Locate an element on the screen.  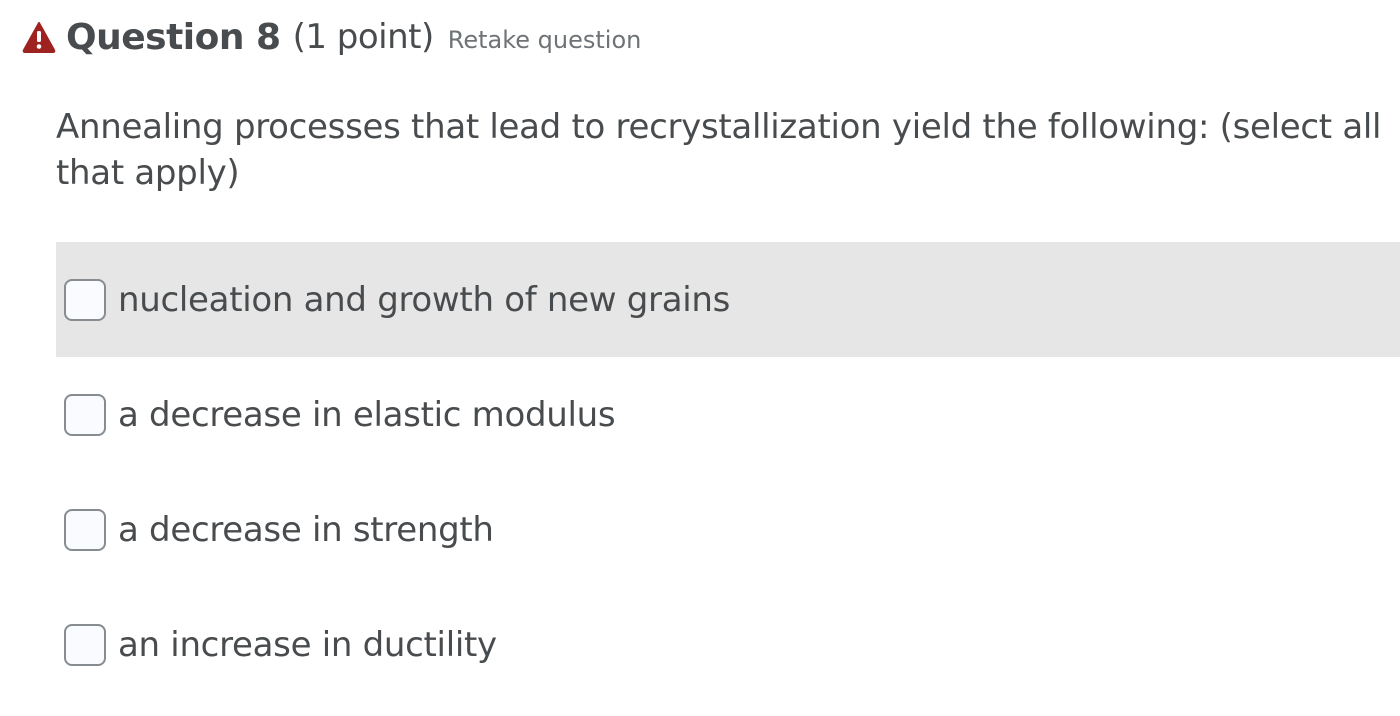
retake-question-link: Retake question is located at coordinates (545, 37).